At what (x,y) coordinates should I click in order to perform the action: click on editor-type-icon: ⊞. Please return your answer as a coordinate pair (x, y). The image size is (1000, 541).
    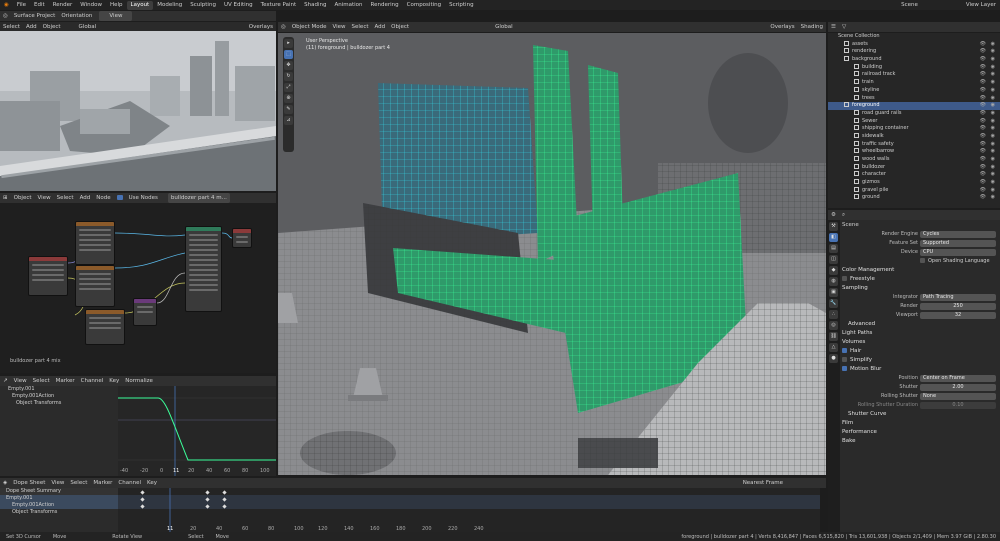
    Looking at the image, I should click on (5, 198).